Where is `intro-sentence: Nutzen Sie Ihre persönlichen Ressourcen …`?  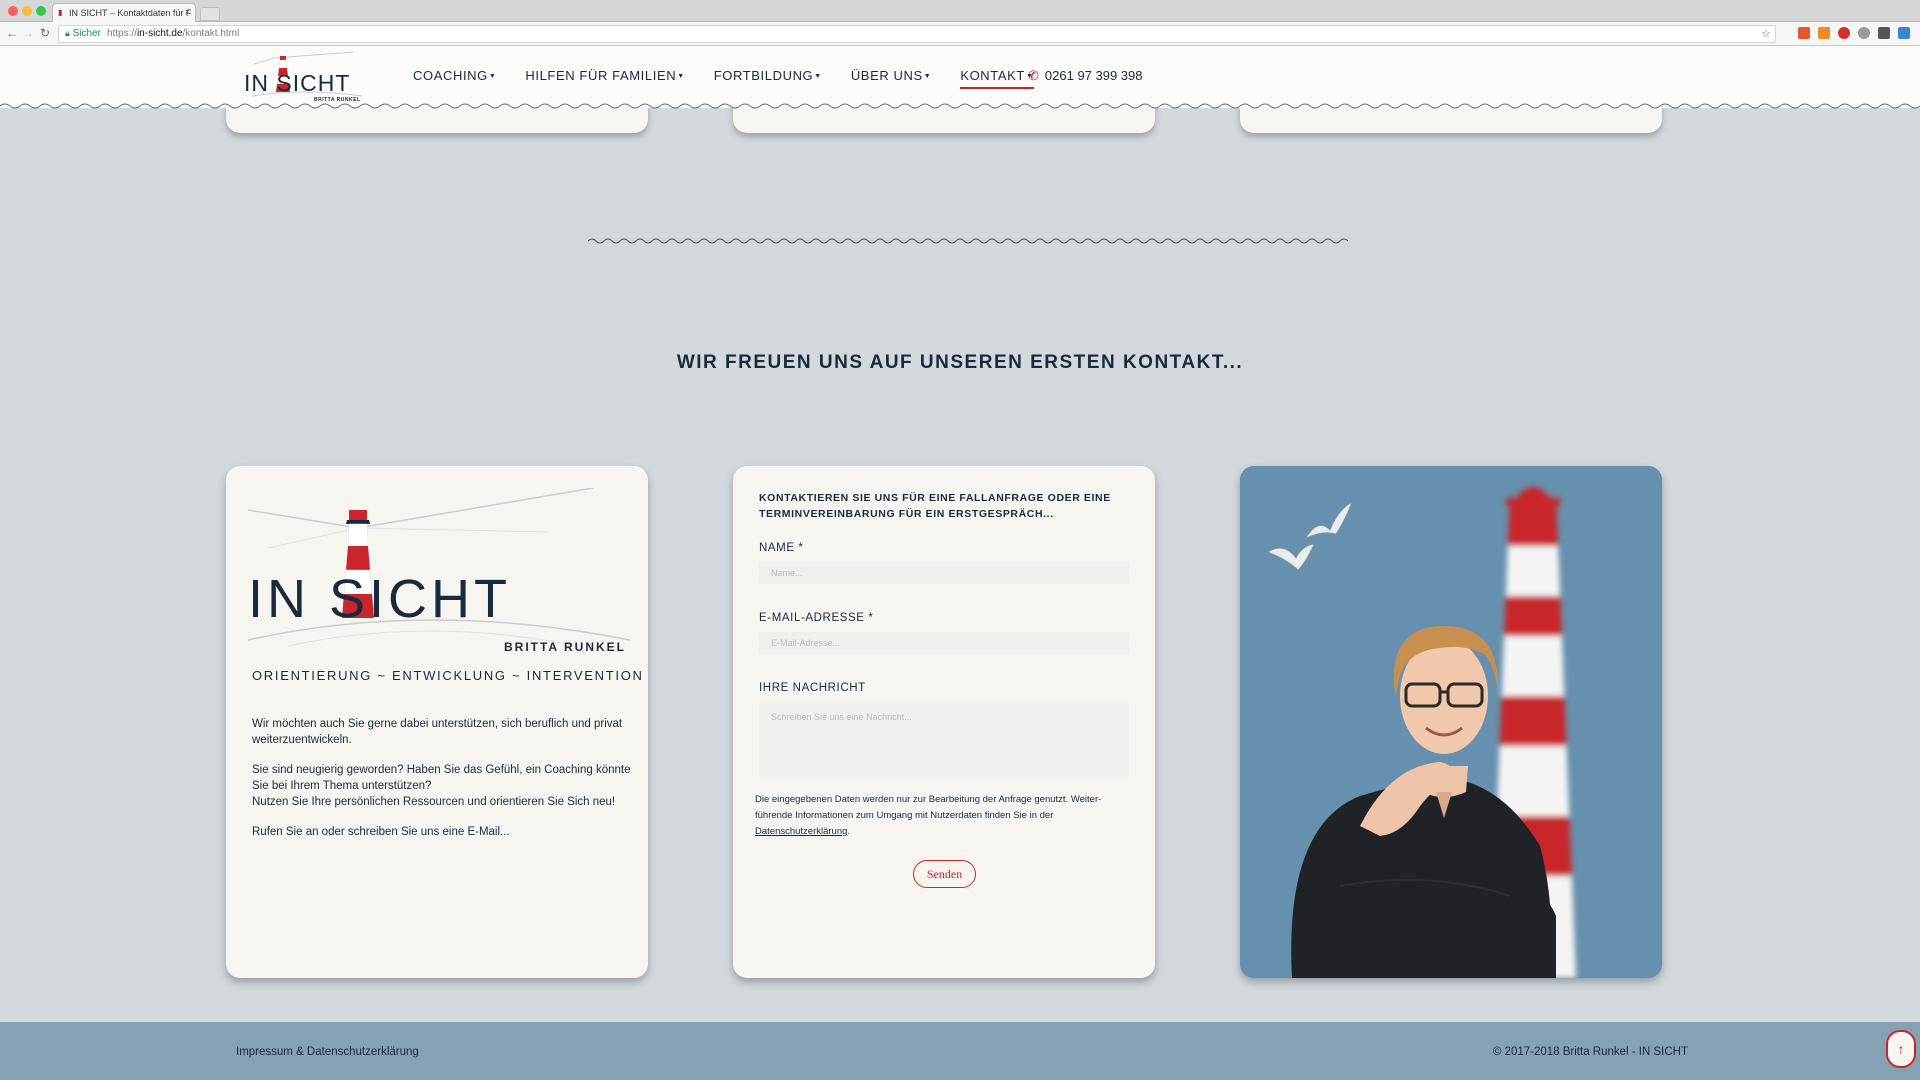
intro-sentence: Nutzen Sie Ihre persönlichen Ressourcen … is located at coordinates (434, 802).